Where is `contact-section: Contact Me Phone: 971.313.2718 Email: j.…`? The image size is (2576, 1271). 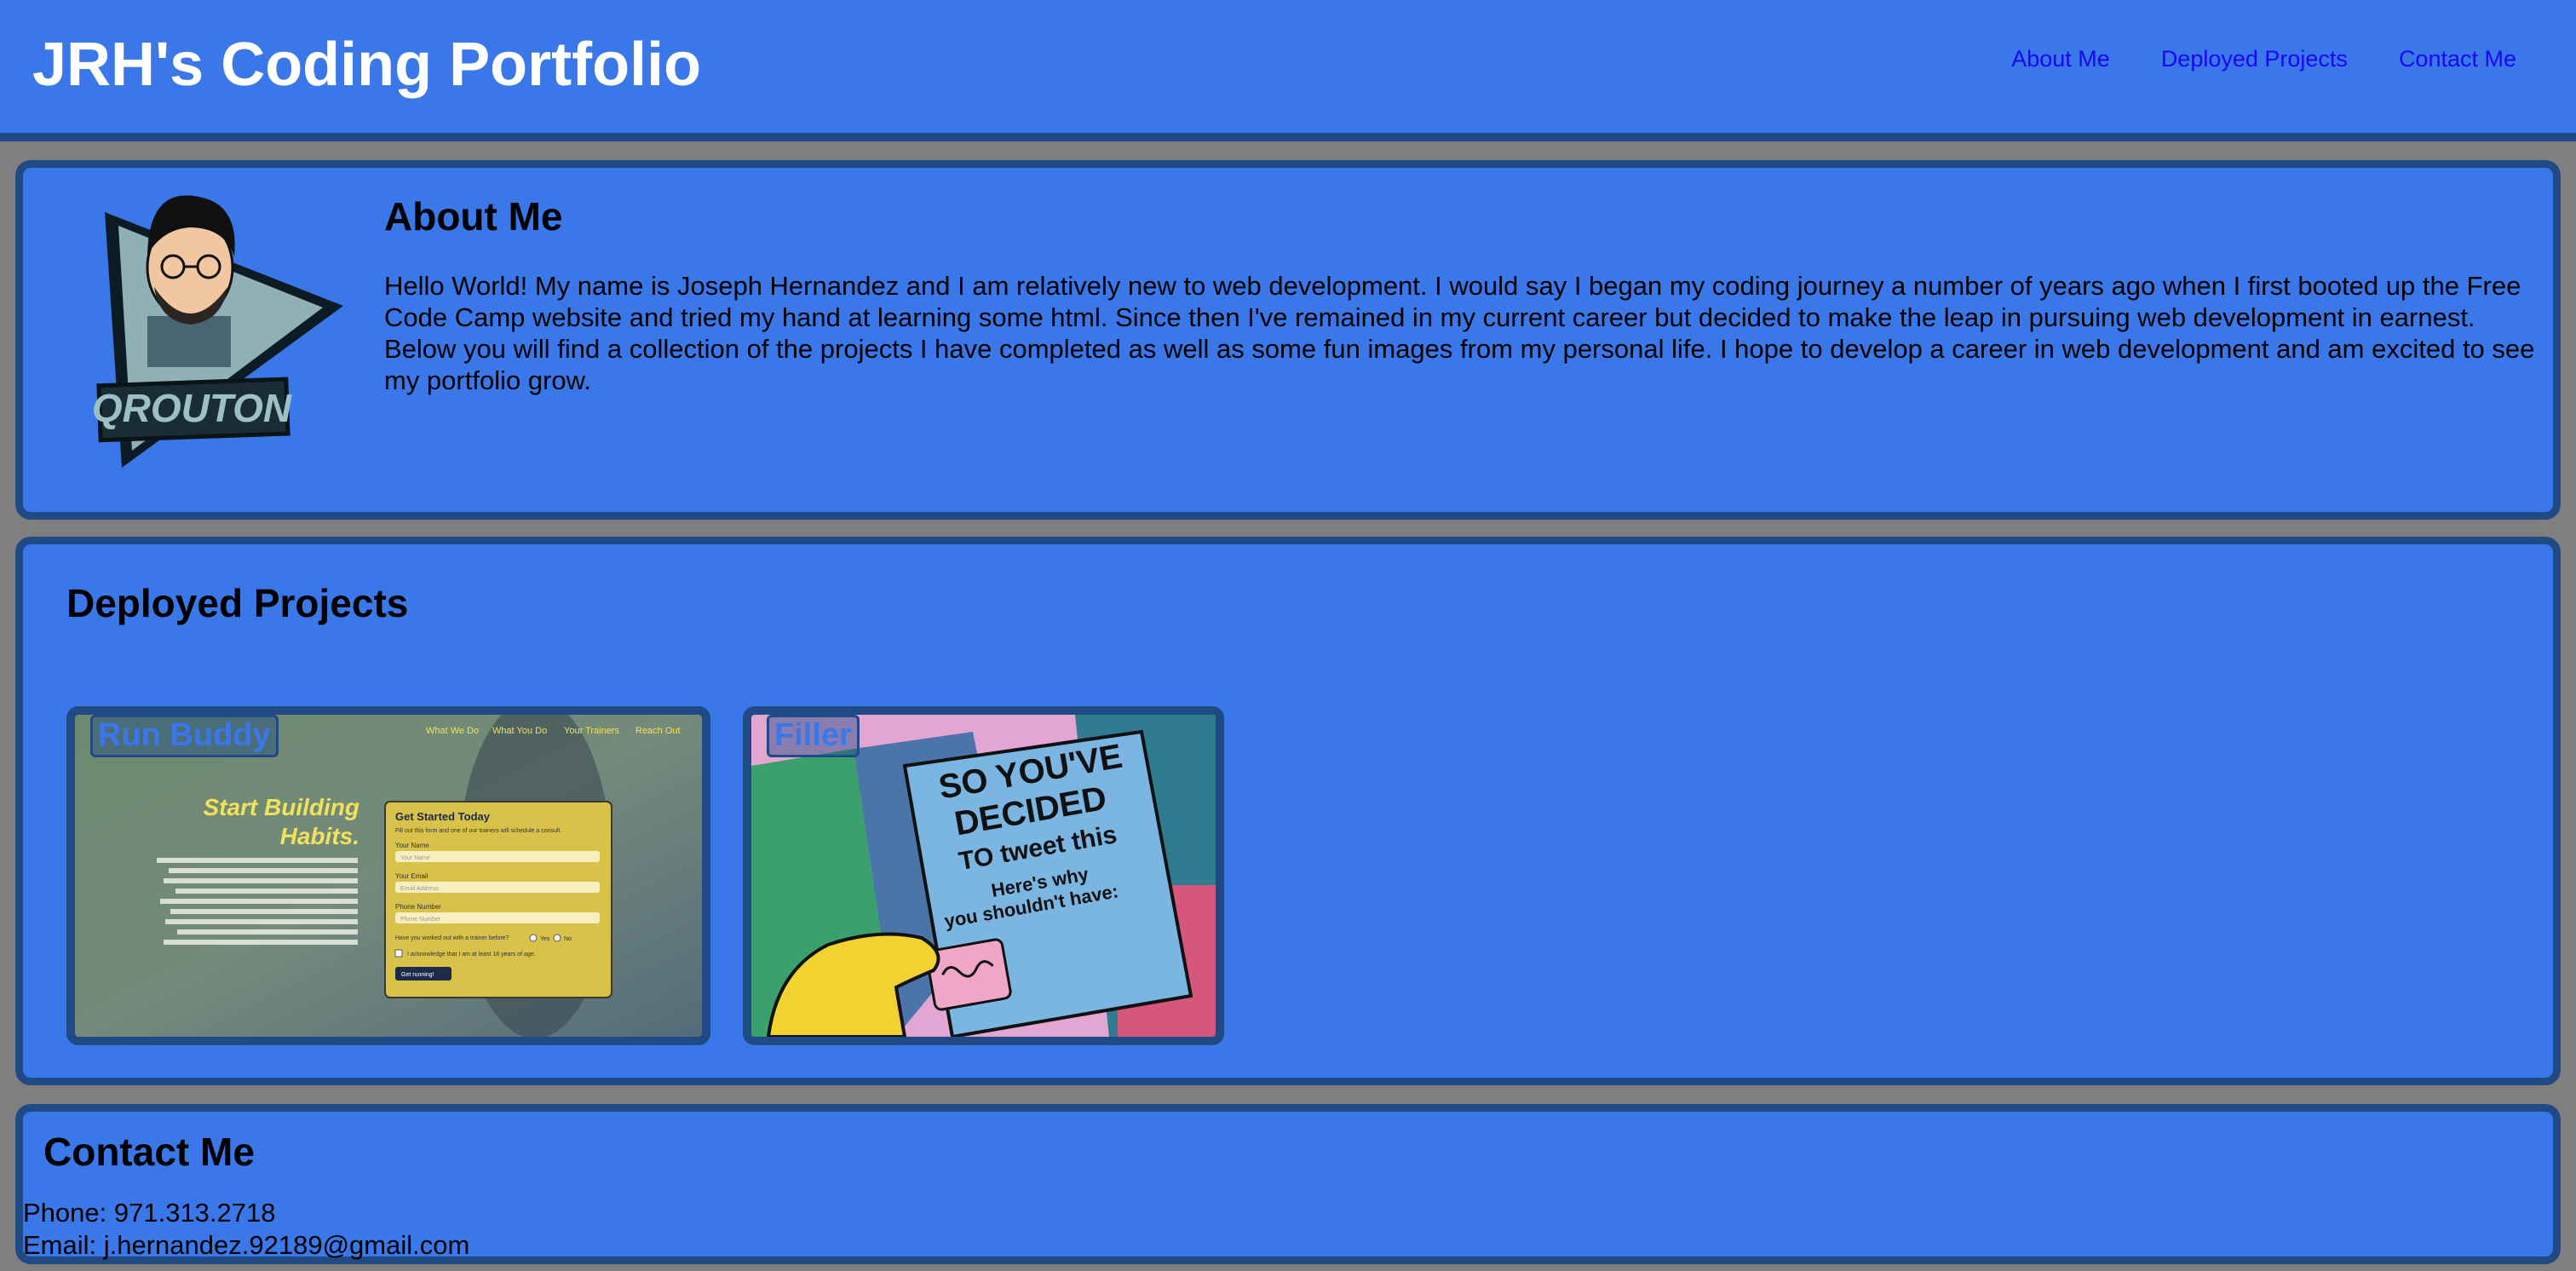
contact-section: Contact Me Phone: 971.313.2718 Email: j.… is located at coordinates (1288, 1184).